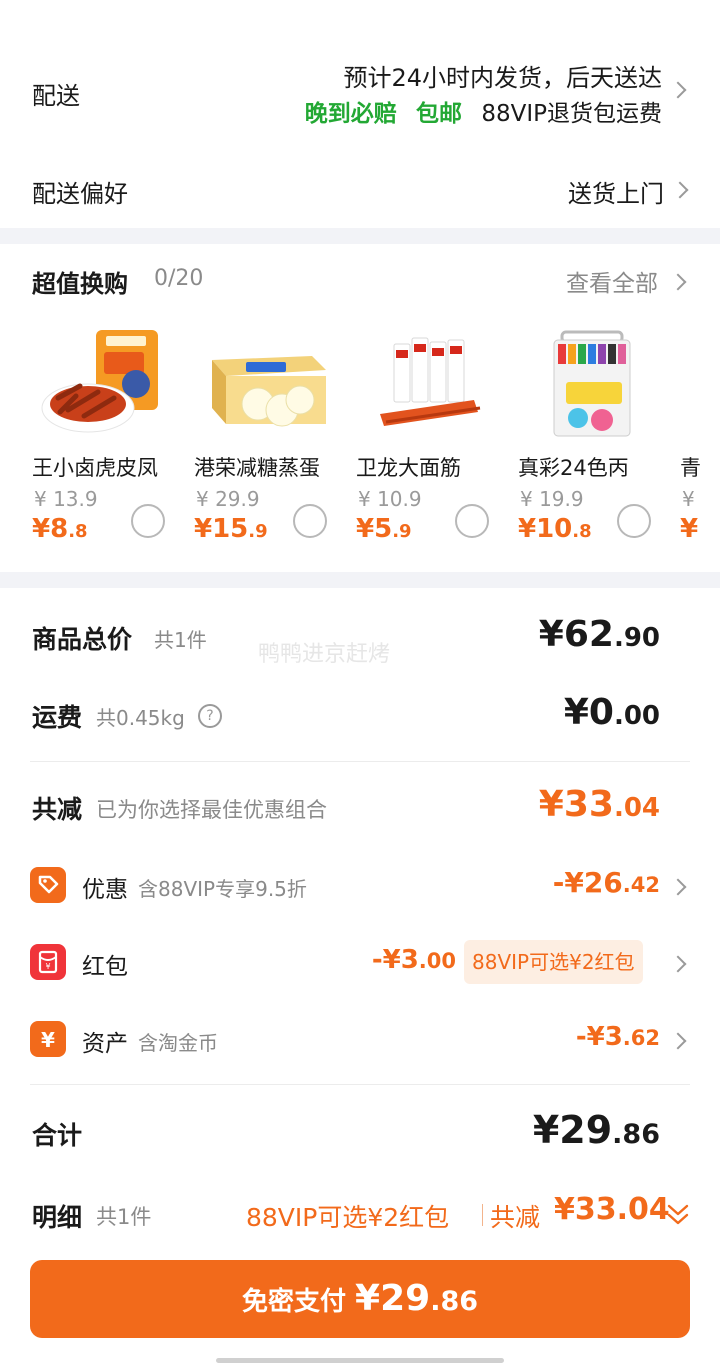 This screenshot has height=1367, width=720. I want to click on grand-total-row: 合计 ¥29.86, so click(360, 1134).